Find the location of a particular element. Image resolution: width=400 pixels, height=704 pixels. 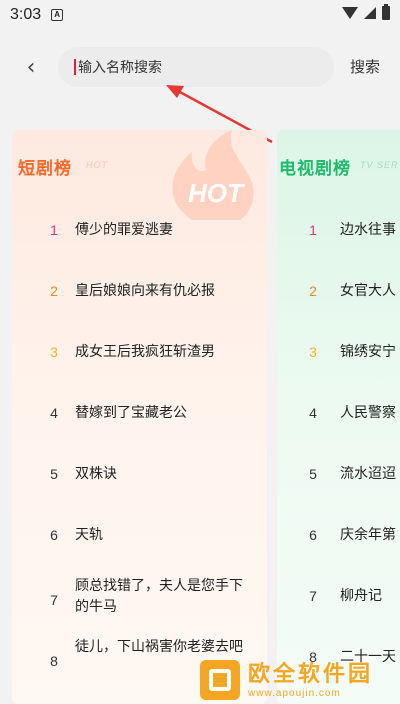

short-drama-list-item: 7 顾总找错了，夫人是您手下的牛马 is located at coordinates (139, 604).